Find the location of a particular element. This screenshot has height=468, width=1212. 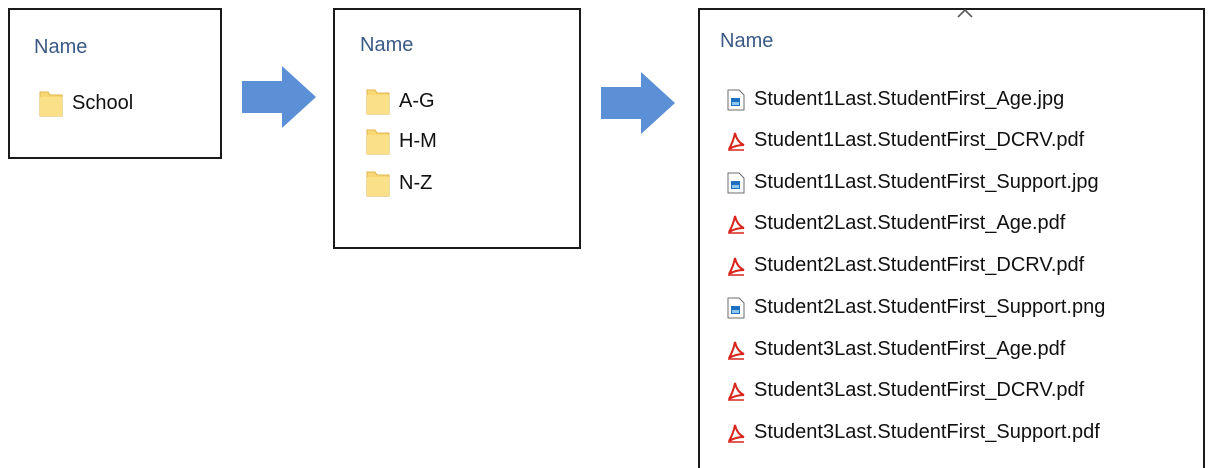

file-name: Student2Last.StudentFirst_Age.pdf is located at coordinates (910, 223).